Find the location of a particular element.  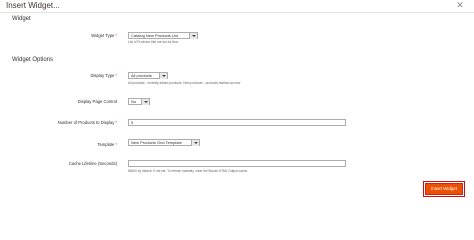

template-value: New Products Grid Template is located at coordinates (156, 142).